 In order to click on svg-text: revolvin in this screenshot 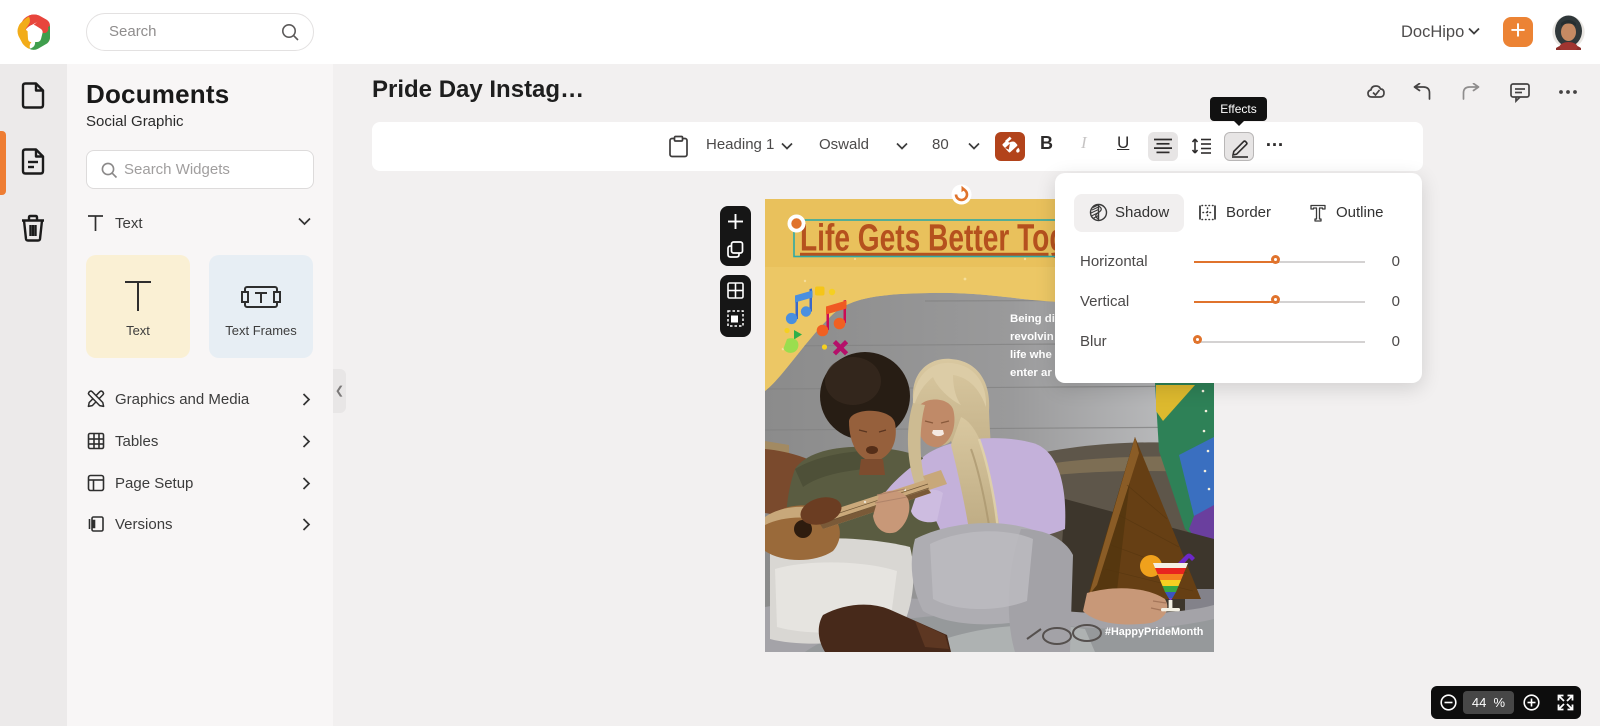, I will do `click(1032, 337)`.